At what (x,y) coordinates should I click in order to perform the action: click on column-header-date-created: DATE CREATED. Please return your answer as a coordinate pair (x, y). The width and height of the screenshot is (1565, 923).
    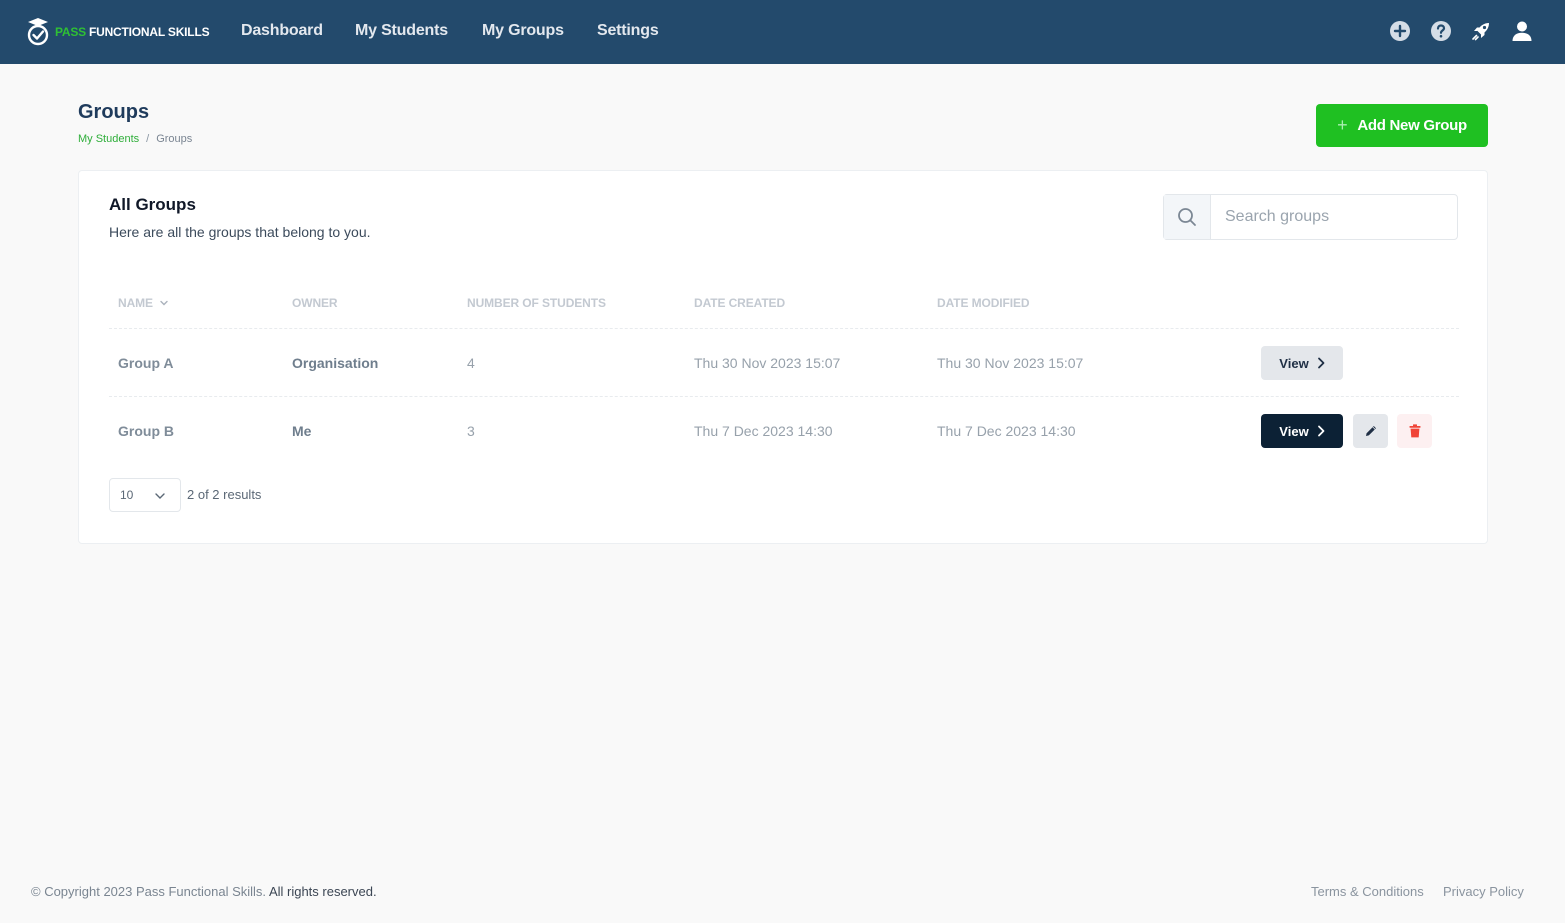
    Looking at the image, I should click on (740, 303).